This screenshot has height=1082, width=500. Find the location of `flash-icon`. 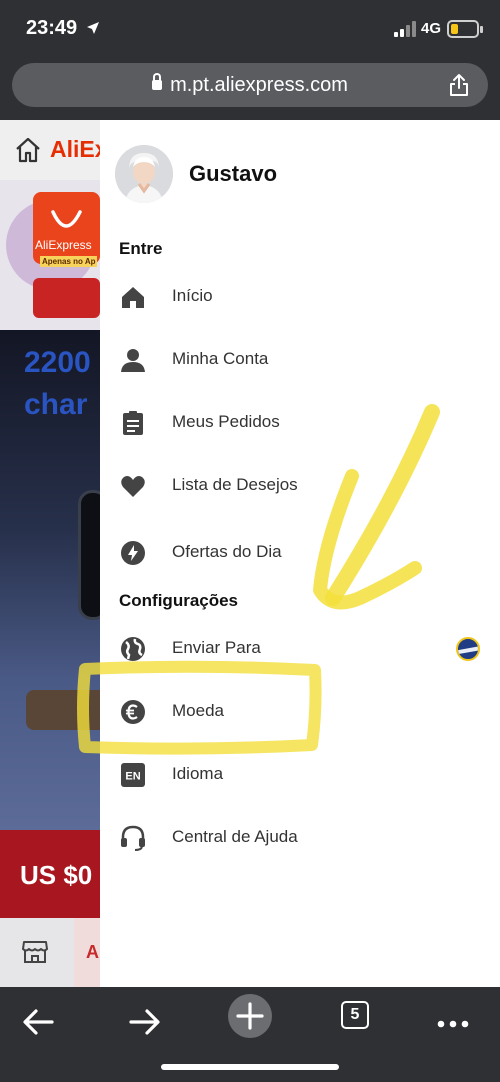

flash-icon is located at coordinates (133, 553).